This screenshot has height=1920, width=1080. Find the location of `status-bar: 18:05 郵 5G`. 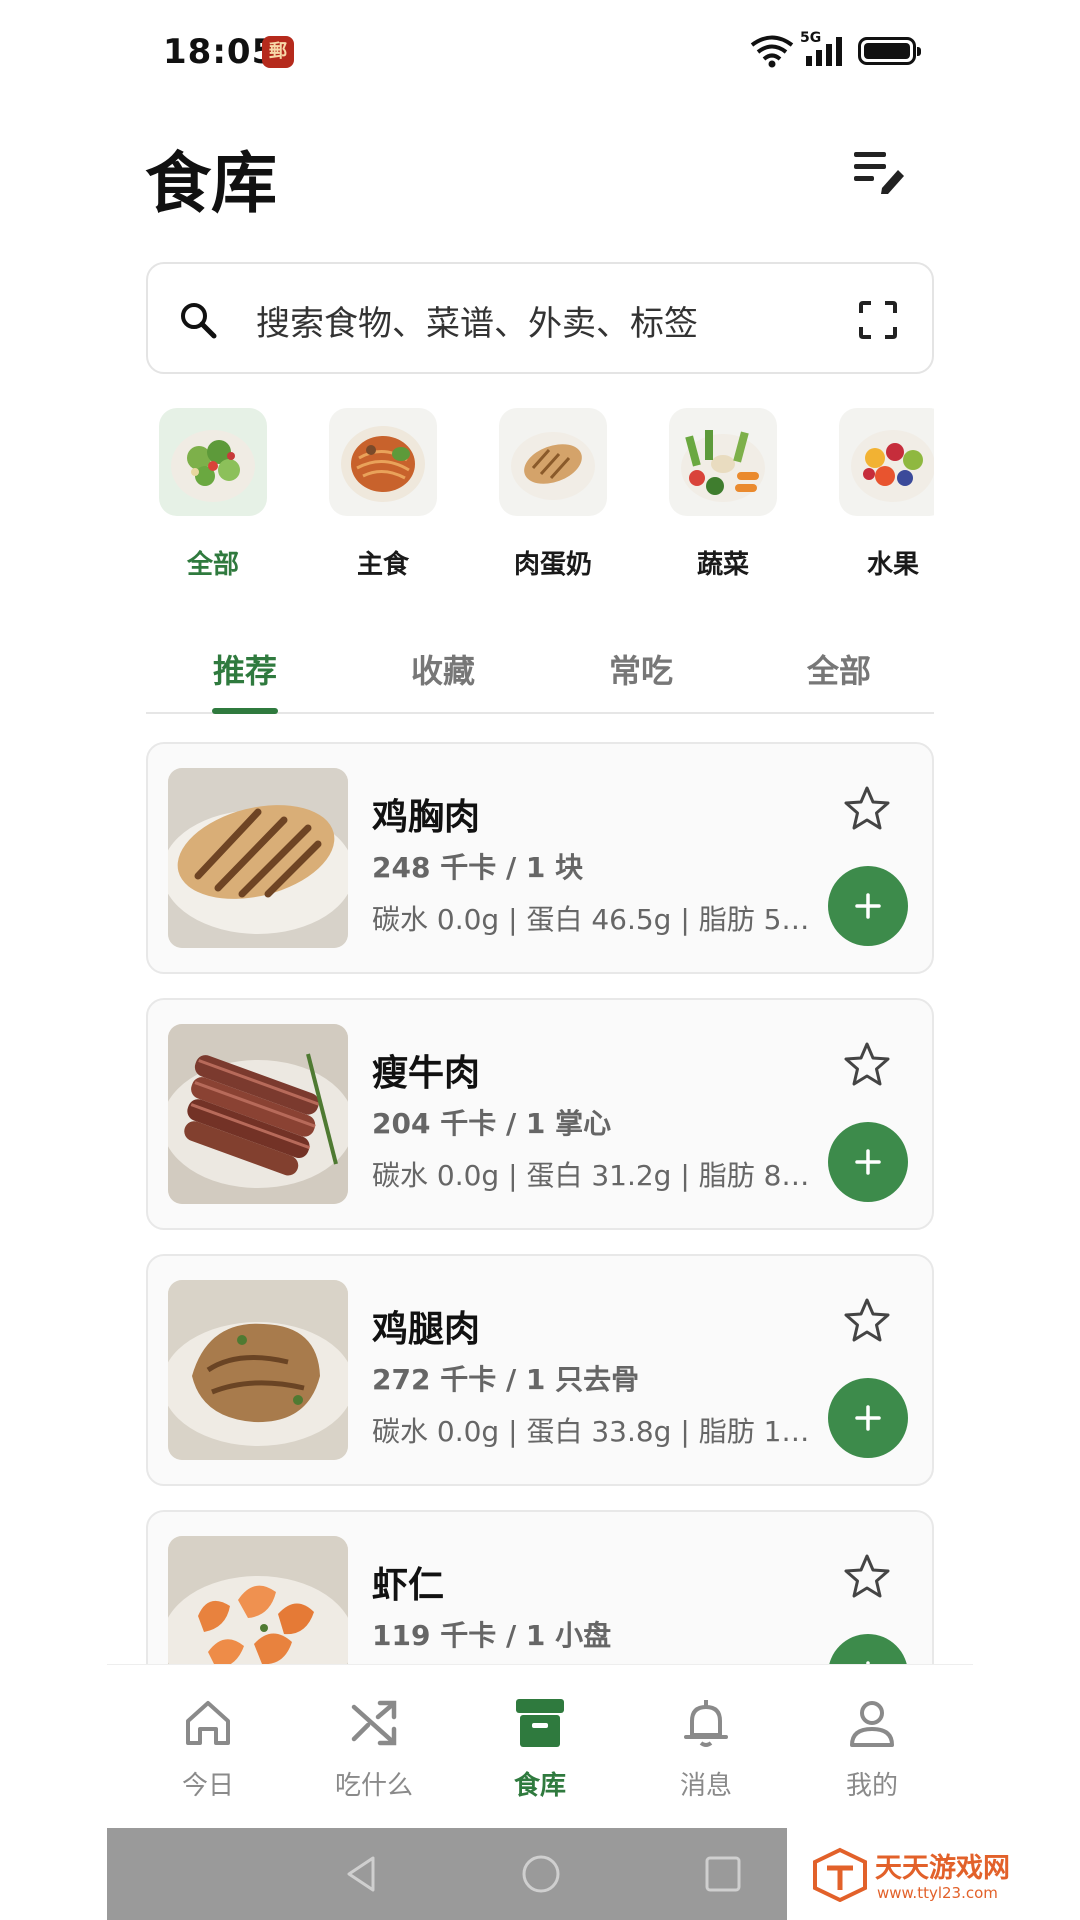

status-bar: 18:05 郵 5G is located at coordinates (540, 52).